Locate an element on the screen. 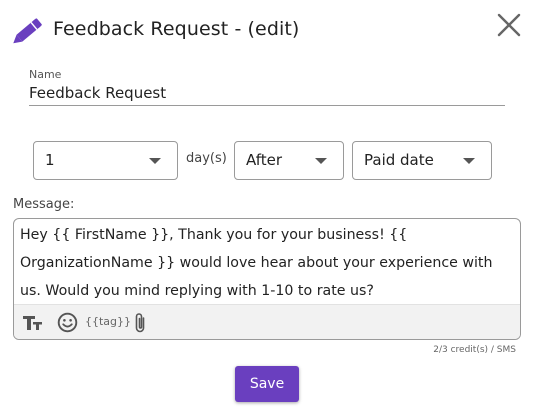 The width and height of the screenshot is (537, 413). name-input is located at coordinates (267, 94).